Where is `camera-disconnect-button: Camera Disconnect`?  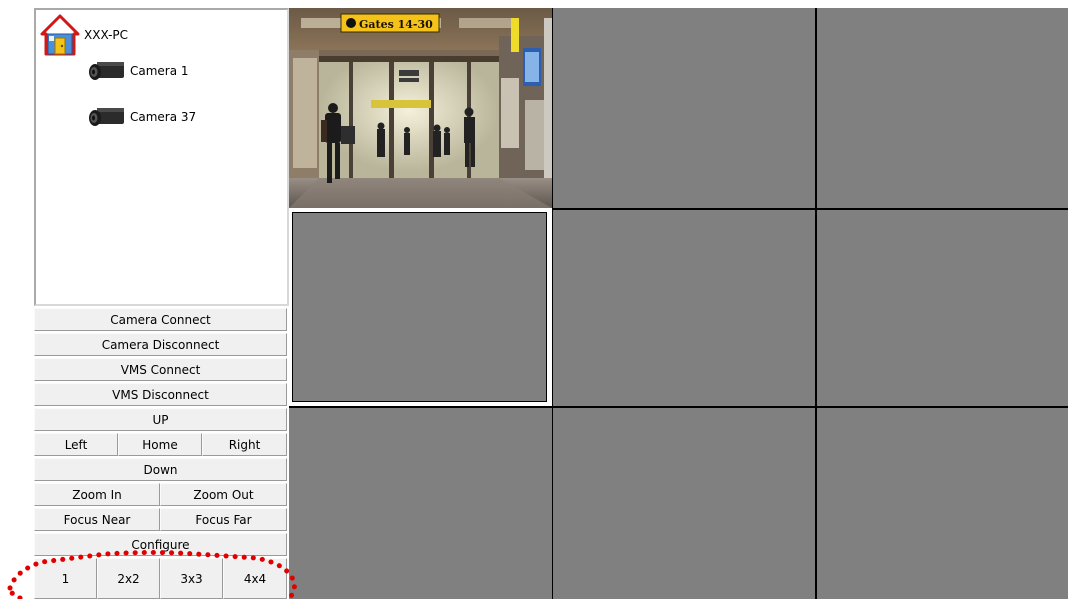 camera-disconnect-button: Camera Disconnect is located at coordinates (160, 344).